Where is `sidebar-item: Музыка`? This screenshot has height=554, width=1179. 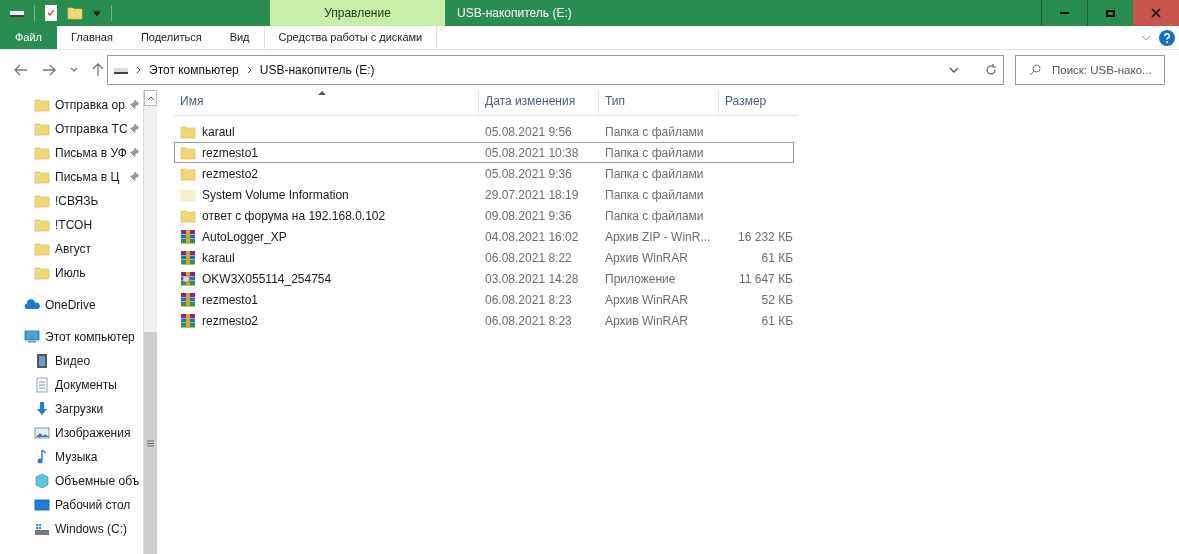 sidebar-item: Музыка is located at coordinates (71, 457).